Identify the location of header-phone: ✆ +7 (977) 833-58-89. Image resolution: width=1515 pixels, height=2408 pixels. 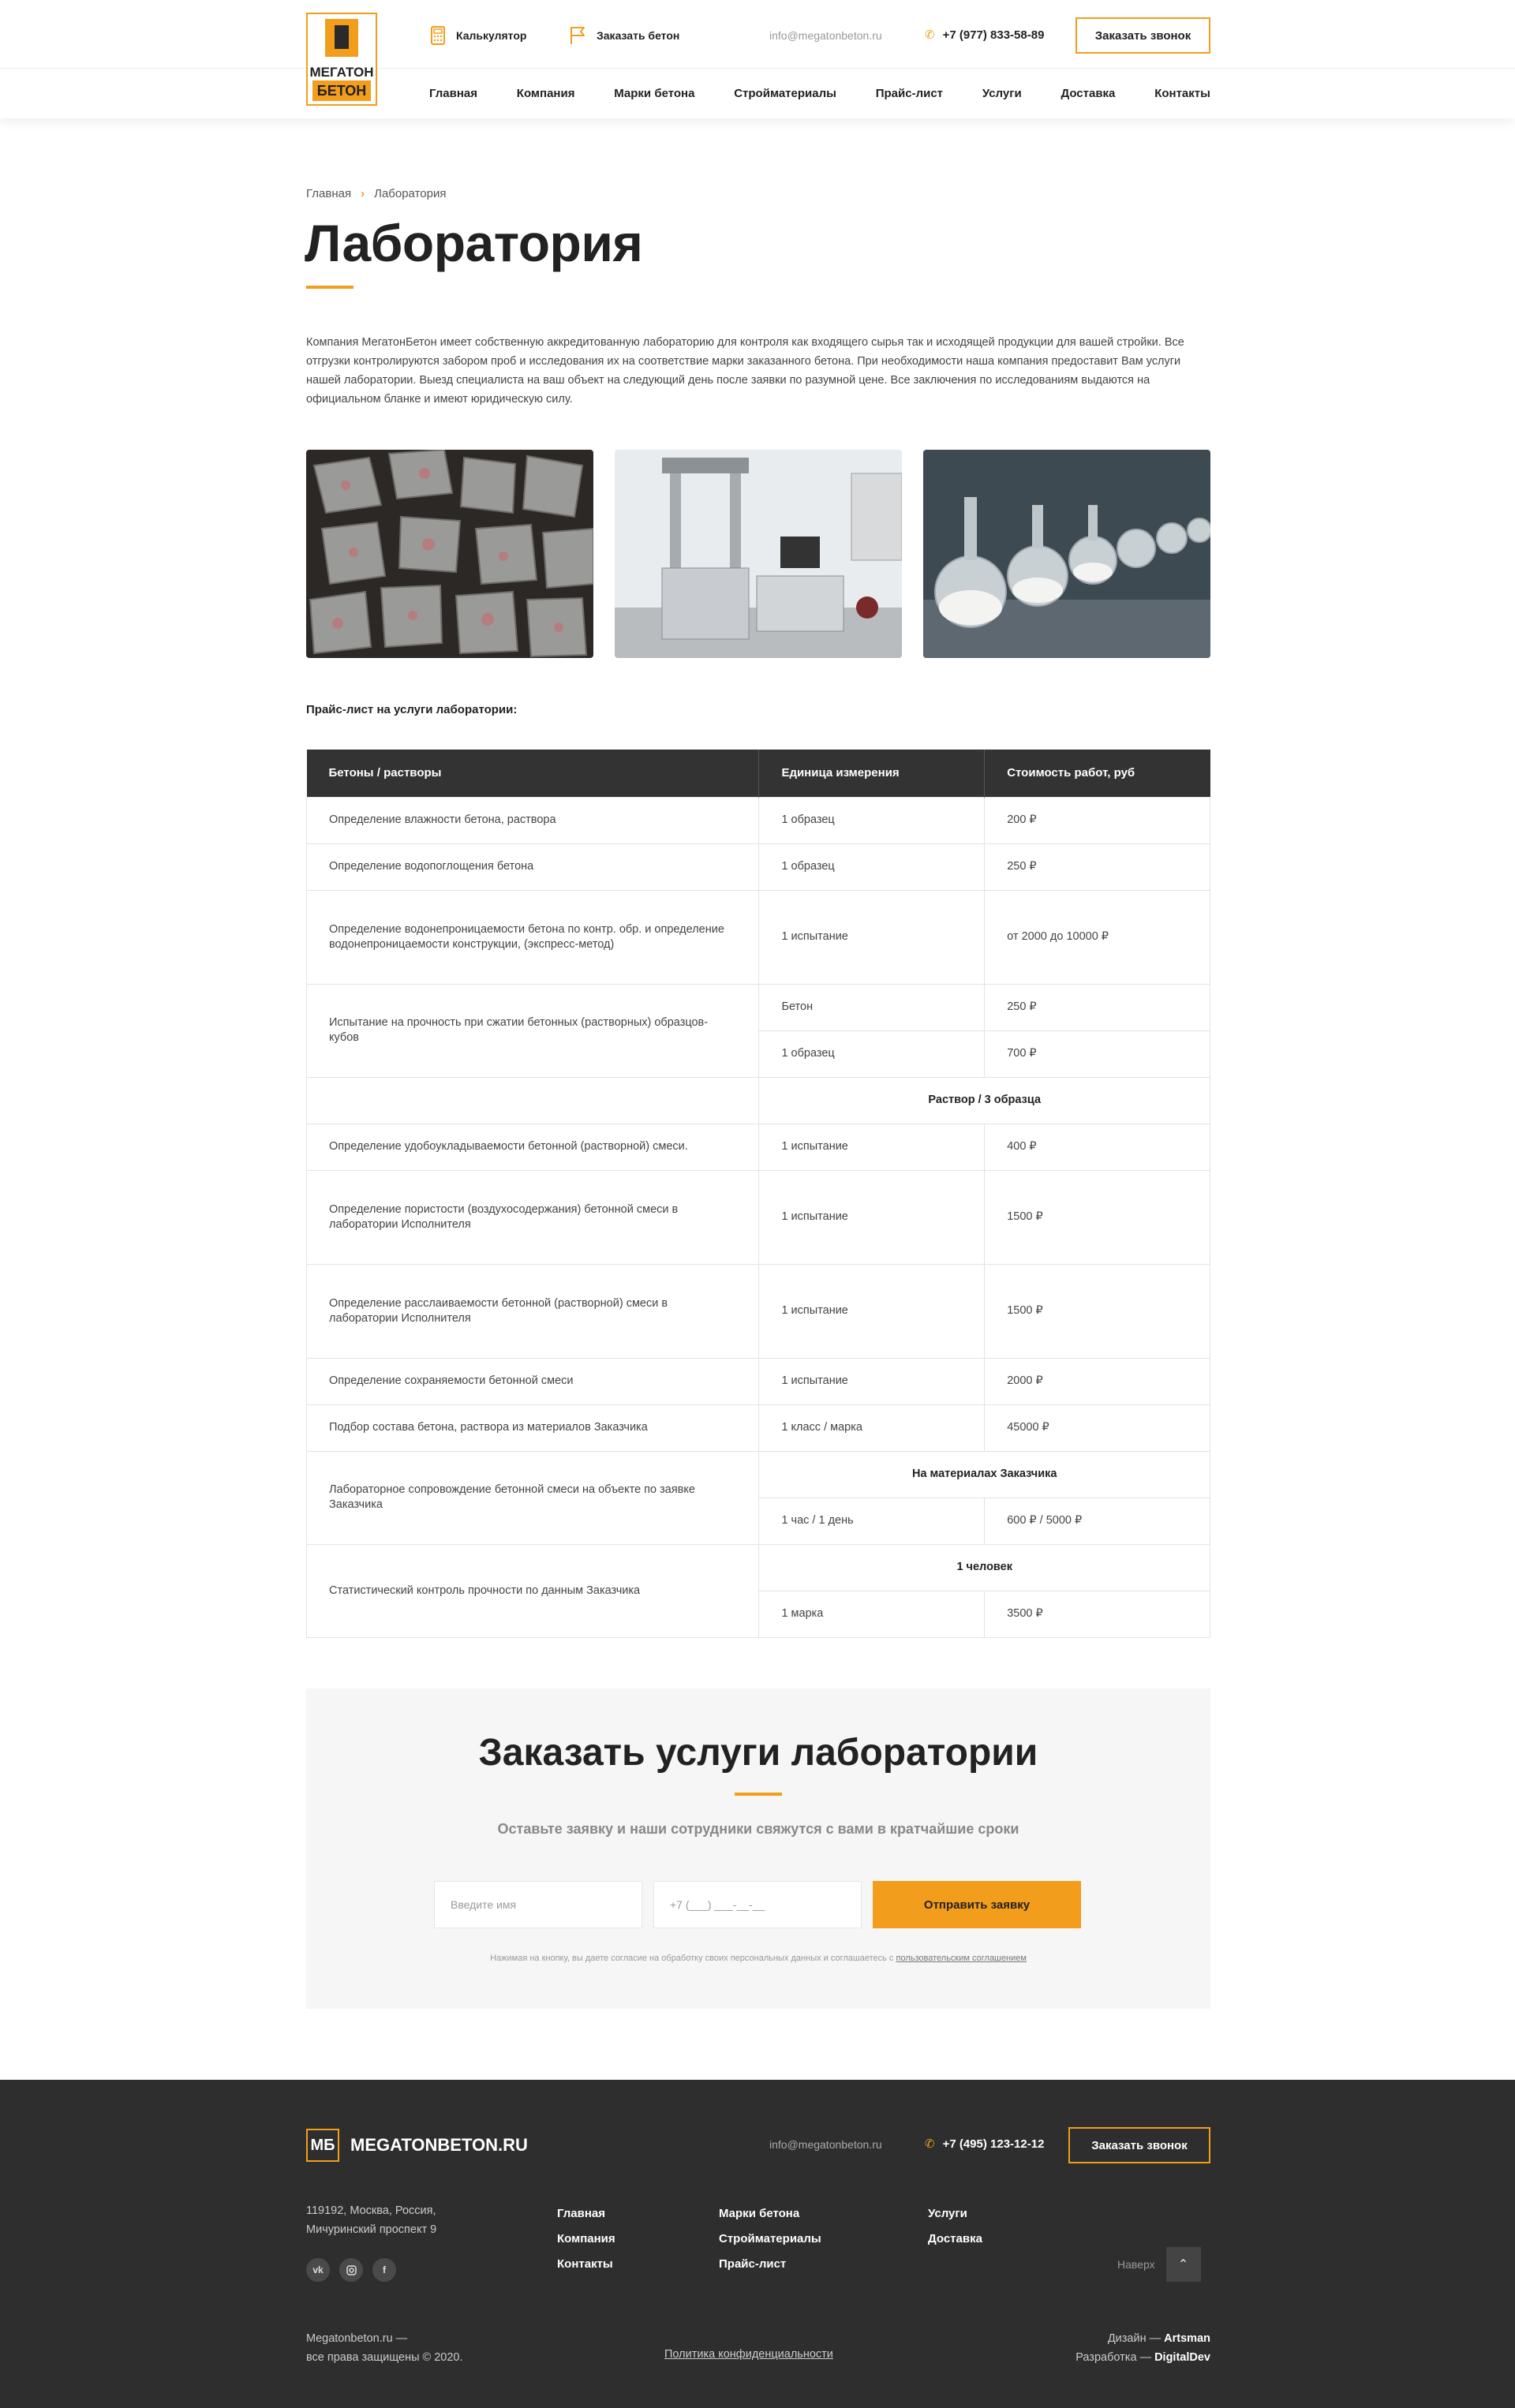
(985, 35).